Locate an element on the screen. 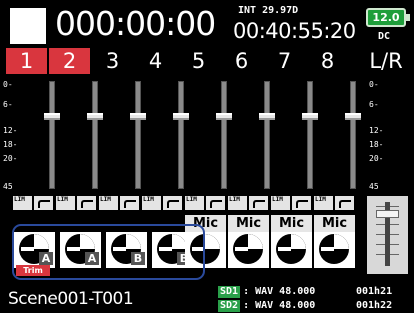 The image size is (414, 313). track-1-button: 1 is located at coordinates (26, 61).